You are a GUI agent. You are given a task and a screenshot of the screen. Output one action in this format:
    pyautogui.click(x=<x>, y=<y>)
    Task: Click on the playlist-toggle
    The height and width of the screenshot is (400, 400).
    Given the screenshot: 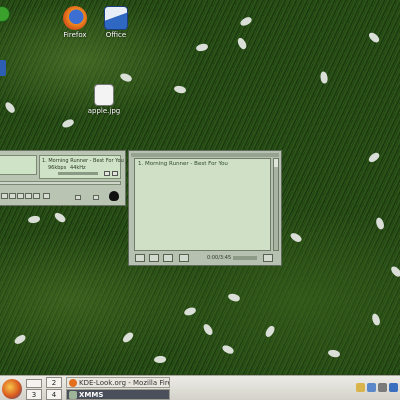 What is the action you would take?
    pyautogui.click(x=115, y=173)
    